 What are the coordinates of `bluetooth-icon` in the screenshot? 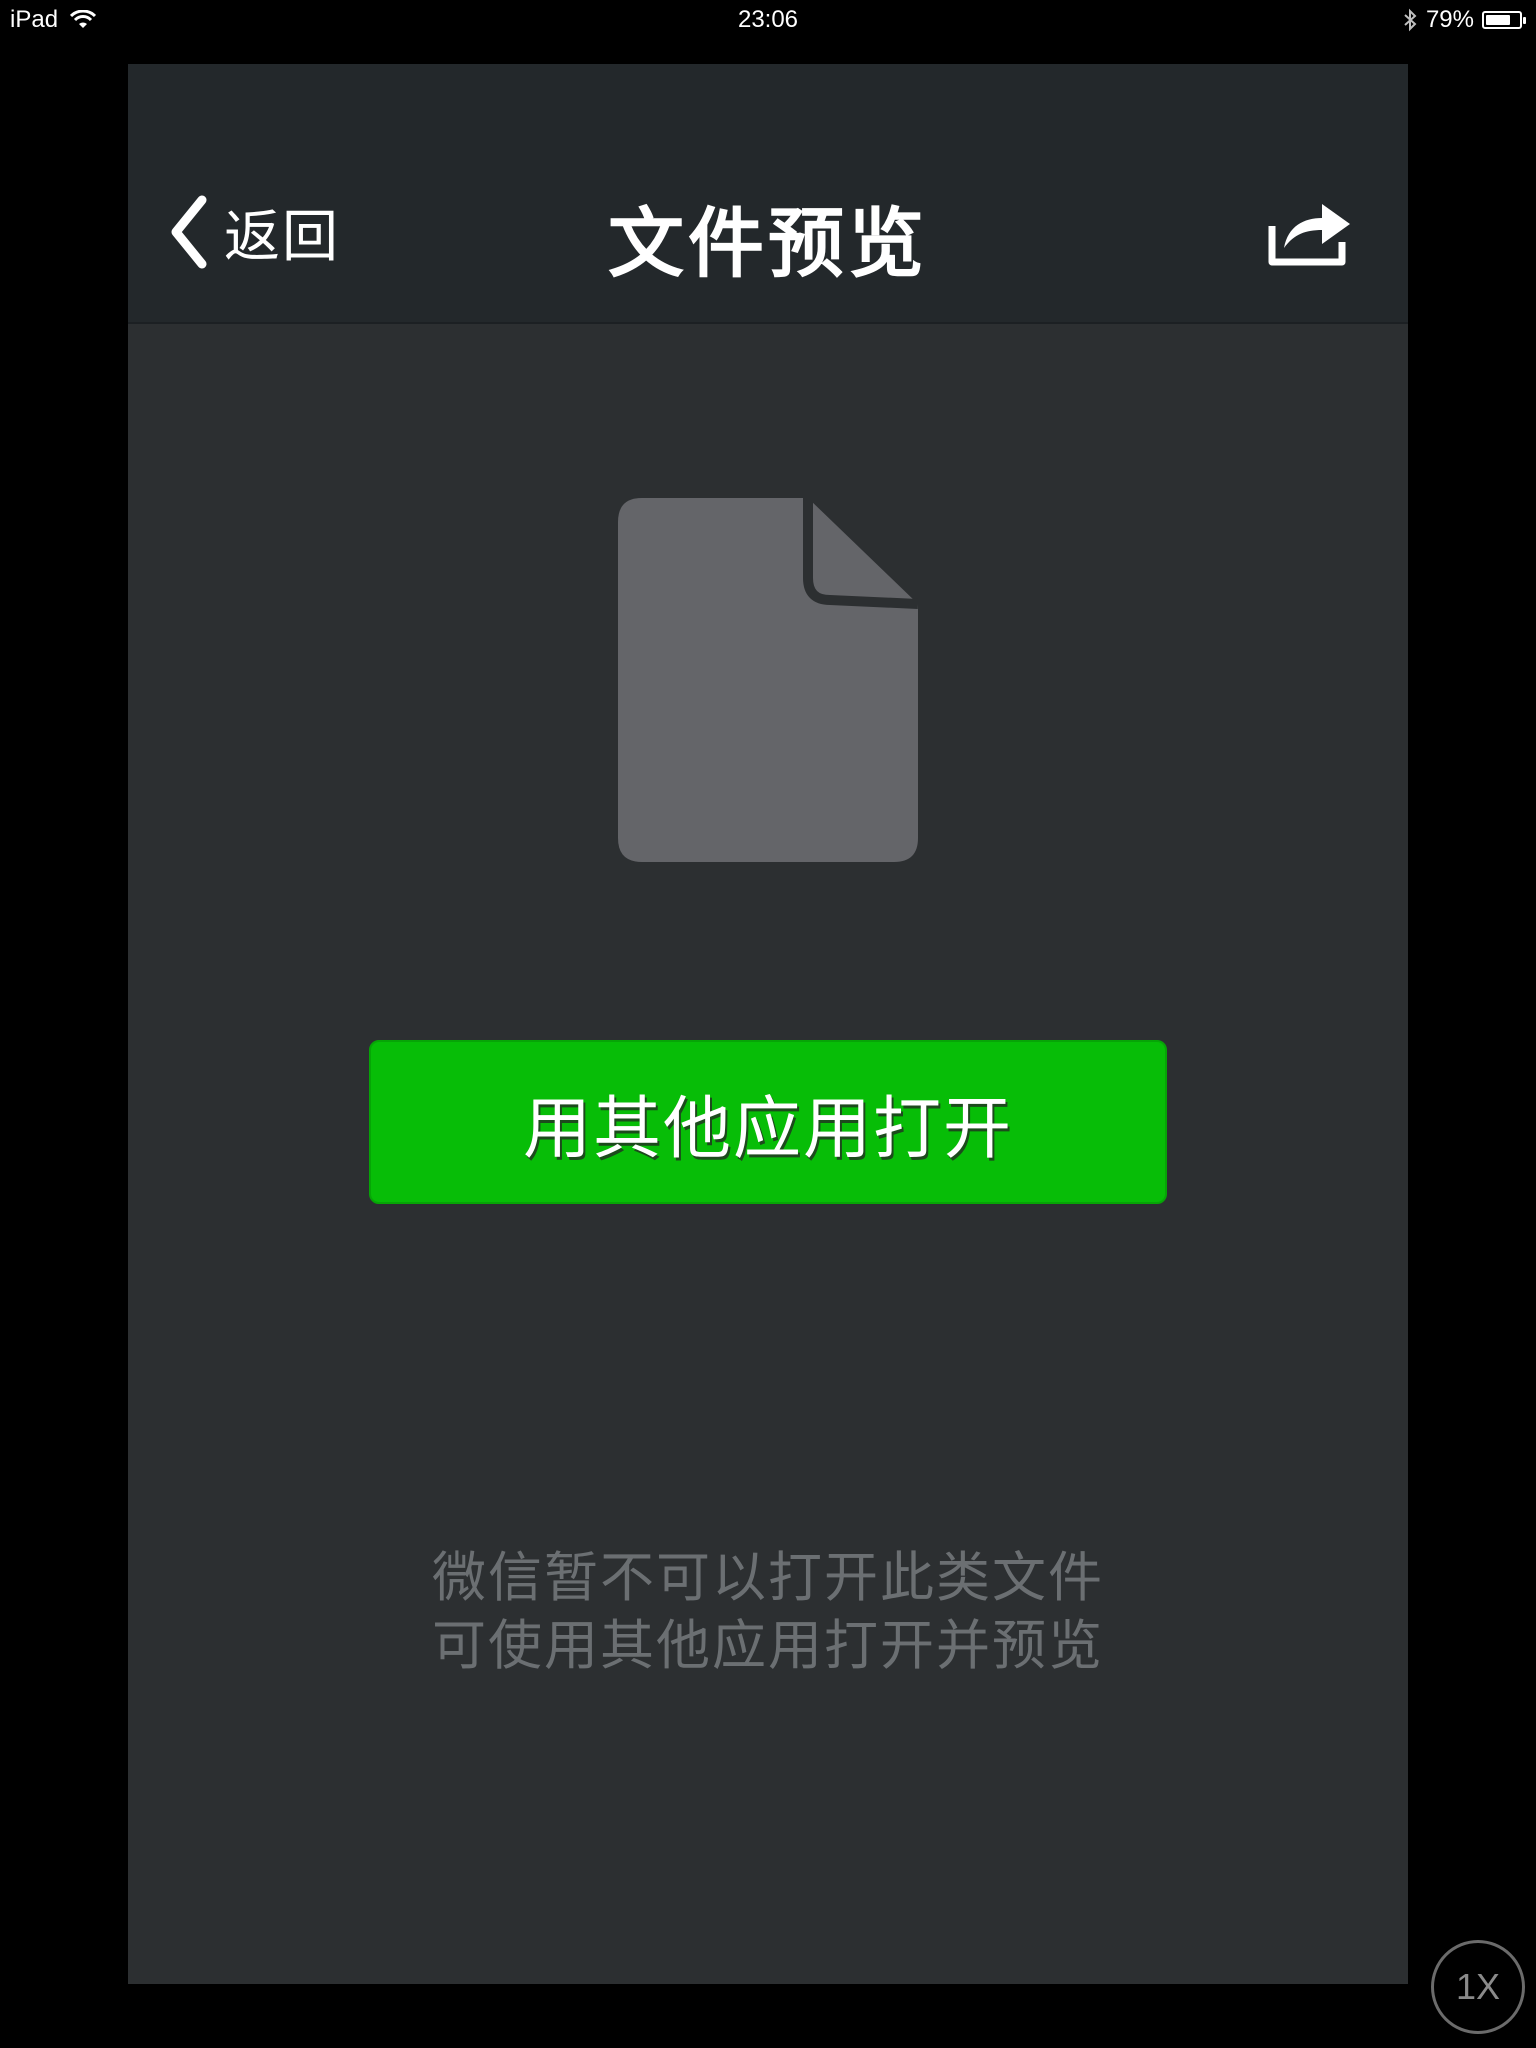 It's located at (1410, 20).